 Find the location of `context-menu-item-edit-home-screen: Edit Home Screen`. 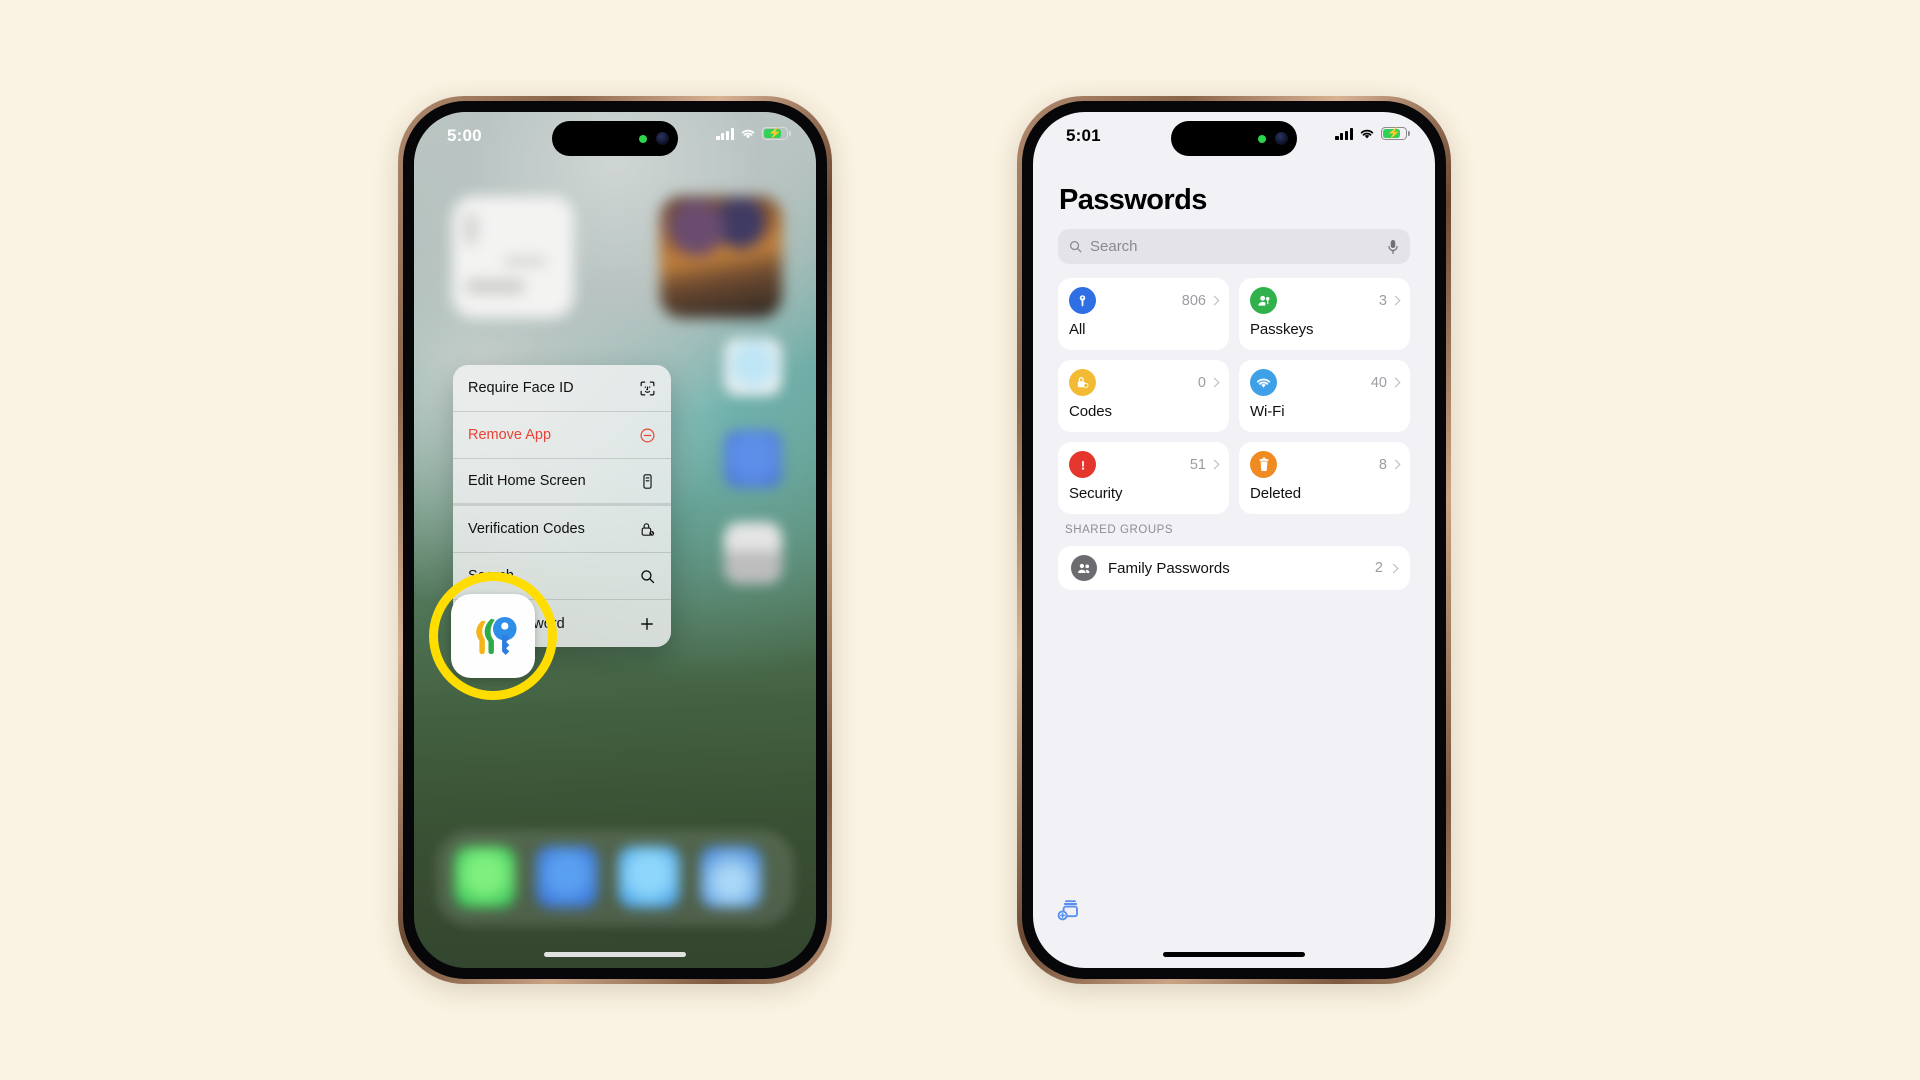

context-menu-item-edit-home-screen: Edit Home Screen is located at coordinates (562, 482).